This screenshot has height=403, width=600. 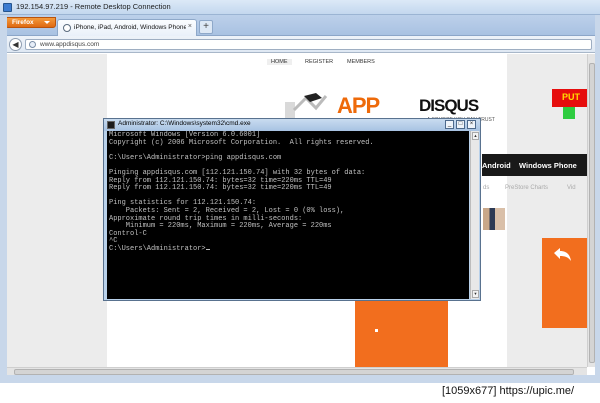 I want to click on remote-desktop-icon, so click(x=7, y=7).